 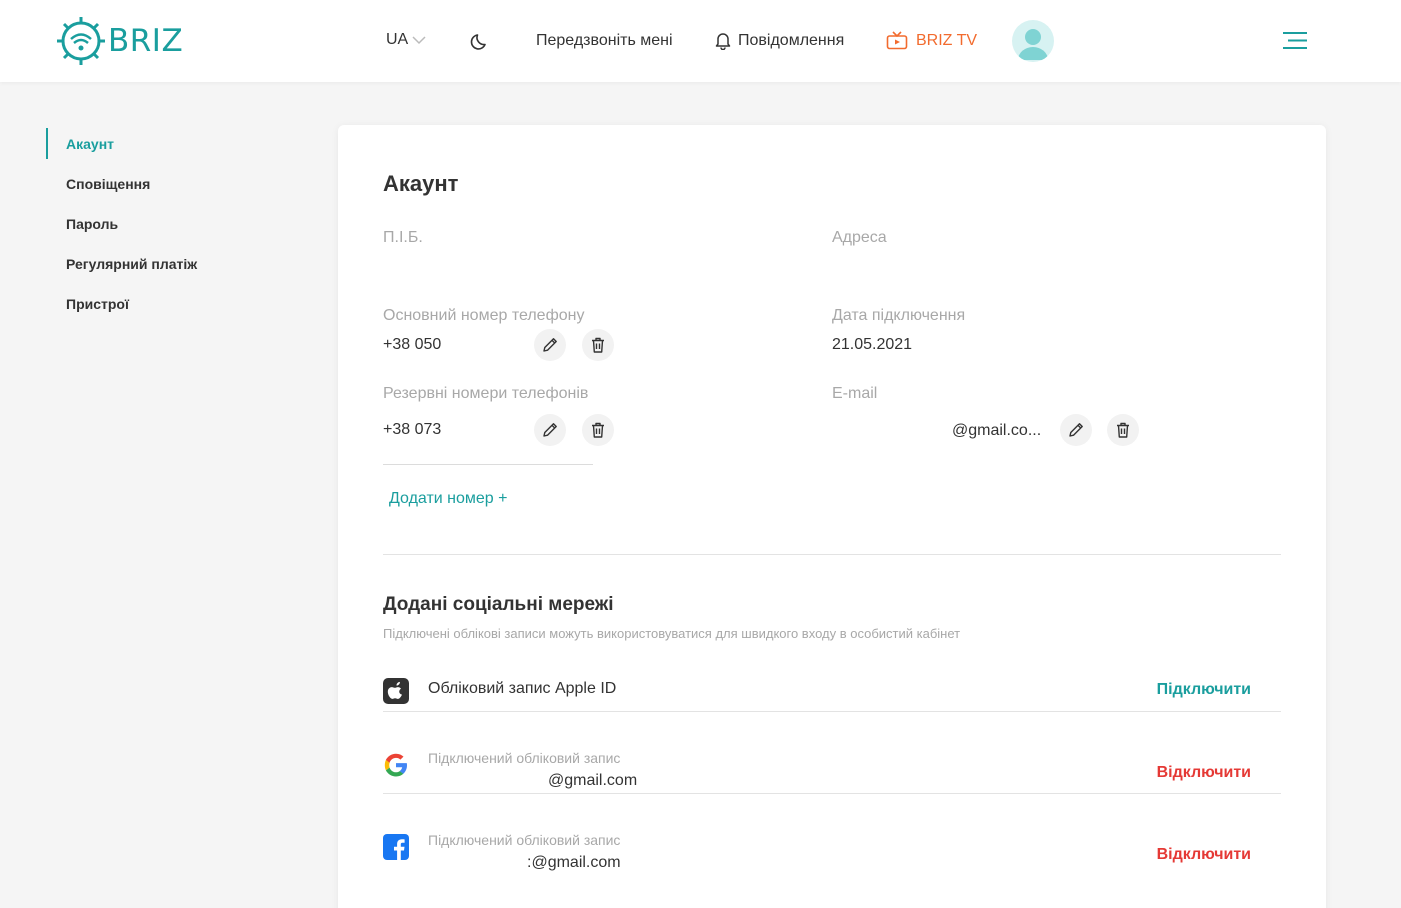 I want to click on facebook-email: :@gmail.com, so click(x=574, y=862).